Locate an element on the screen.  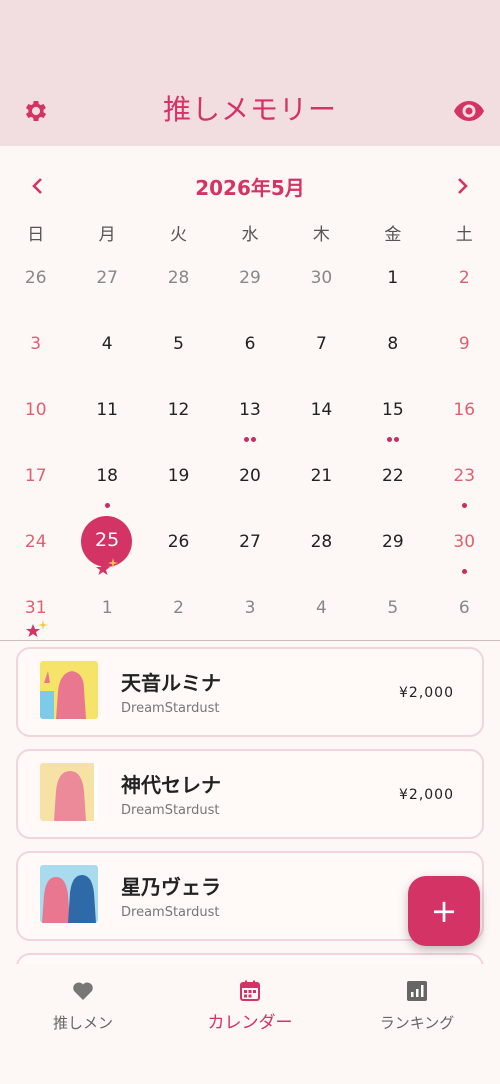
day-cell: 31 is located at coordinates (35, 621).